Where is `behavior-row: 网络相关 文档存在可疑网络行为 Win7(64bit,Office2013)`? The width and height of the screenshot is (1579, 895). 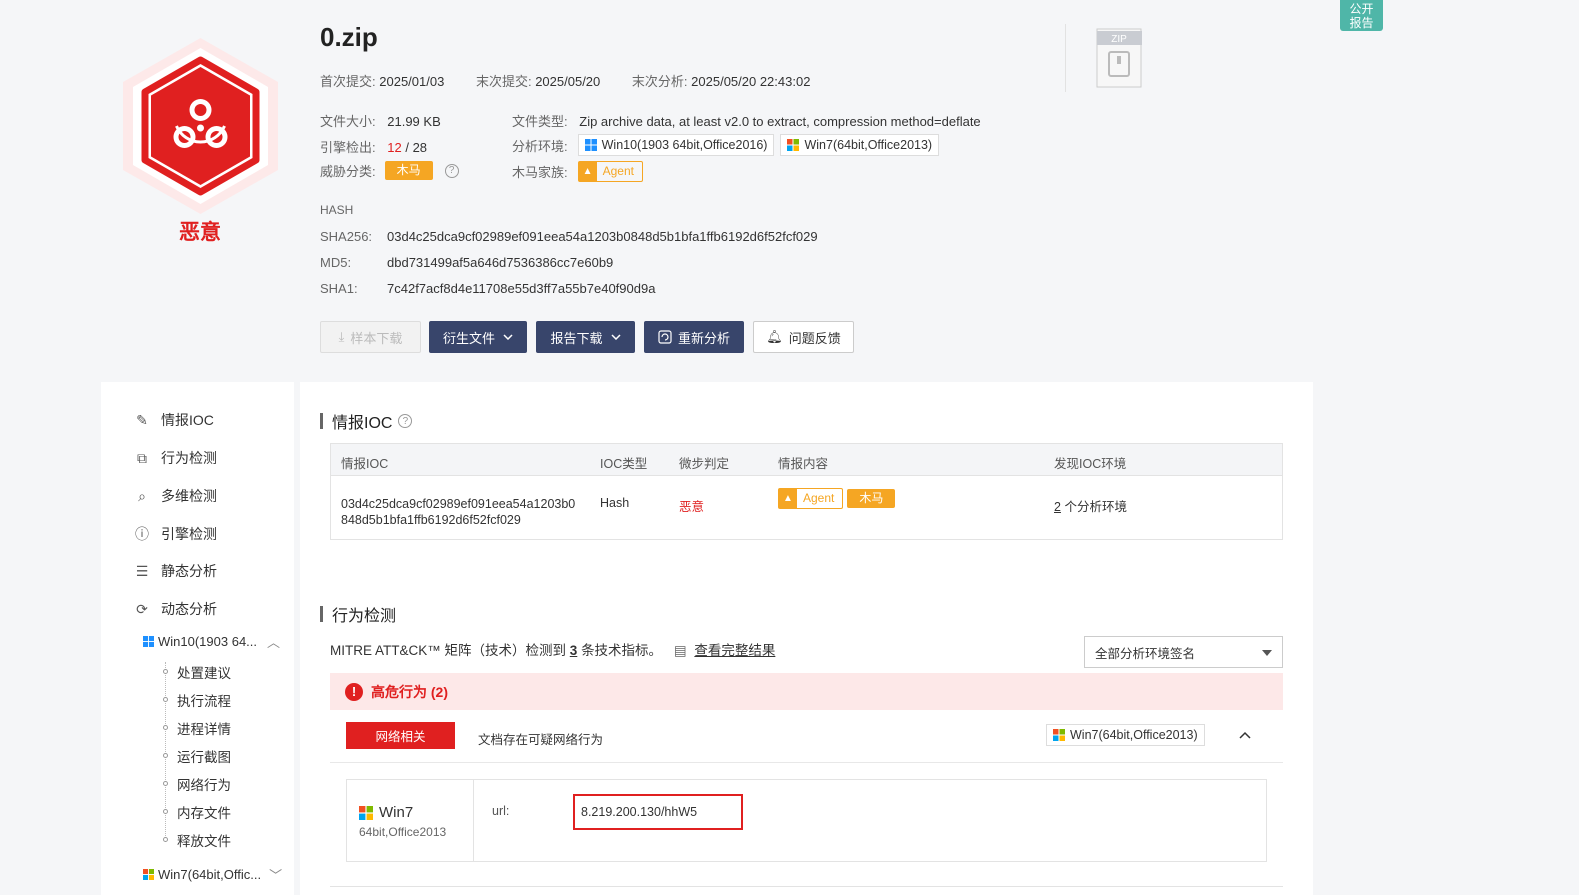 behavior-row: 网络相关 文档存在可疑网络行为 Win7(64bit,Office2013) is located at coordinates (806, 737).